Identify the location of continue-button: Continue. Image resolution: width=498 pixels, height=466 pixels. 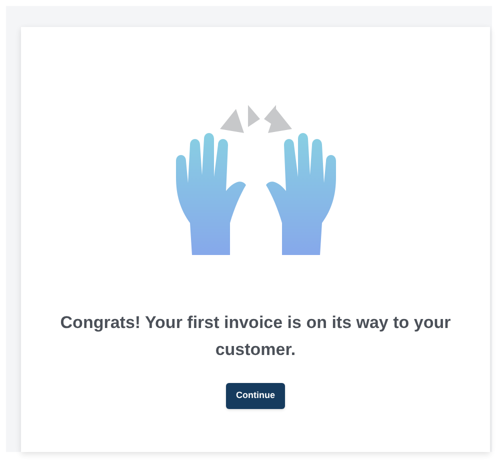
(255, 396).